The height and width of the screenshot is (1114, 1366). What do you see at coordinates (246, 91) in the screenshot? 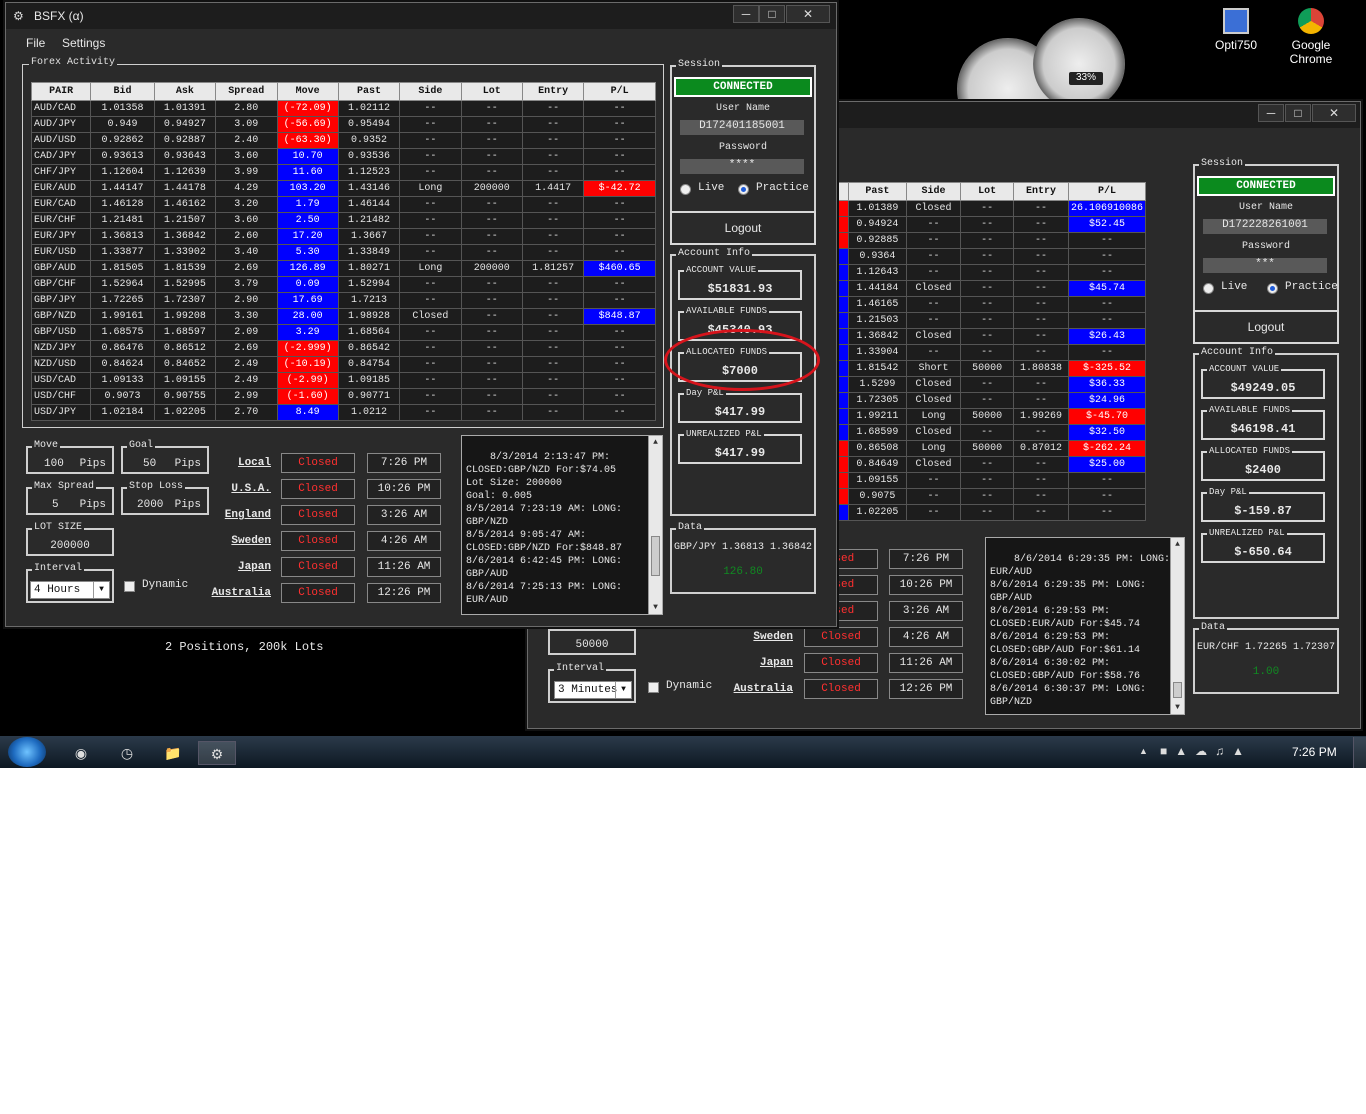
I see `col-header: Spread` at bounding box center [246, 91].